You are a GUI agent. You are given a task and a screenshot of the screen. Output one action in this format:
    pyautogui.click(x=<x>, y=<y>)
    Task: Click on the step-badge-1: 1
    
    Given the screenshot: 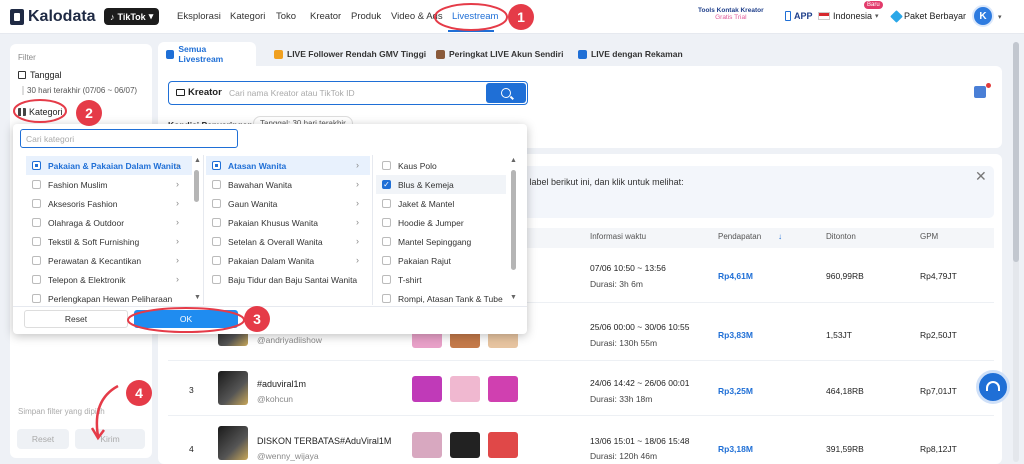 What is the action you would take?
    pyautogui.click(x=521, y=17)
    